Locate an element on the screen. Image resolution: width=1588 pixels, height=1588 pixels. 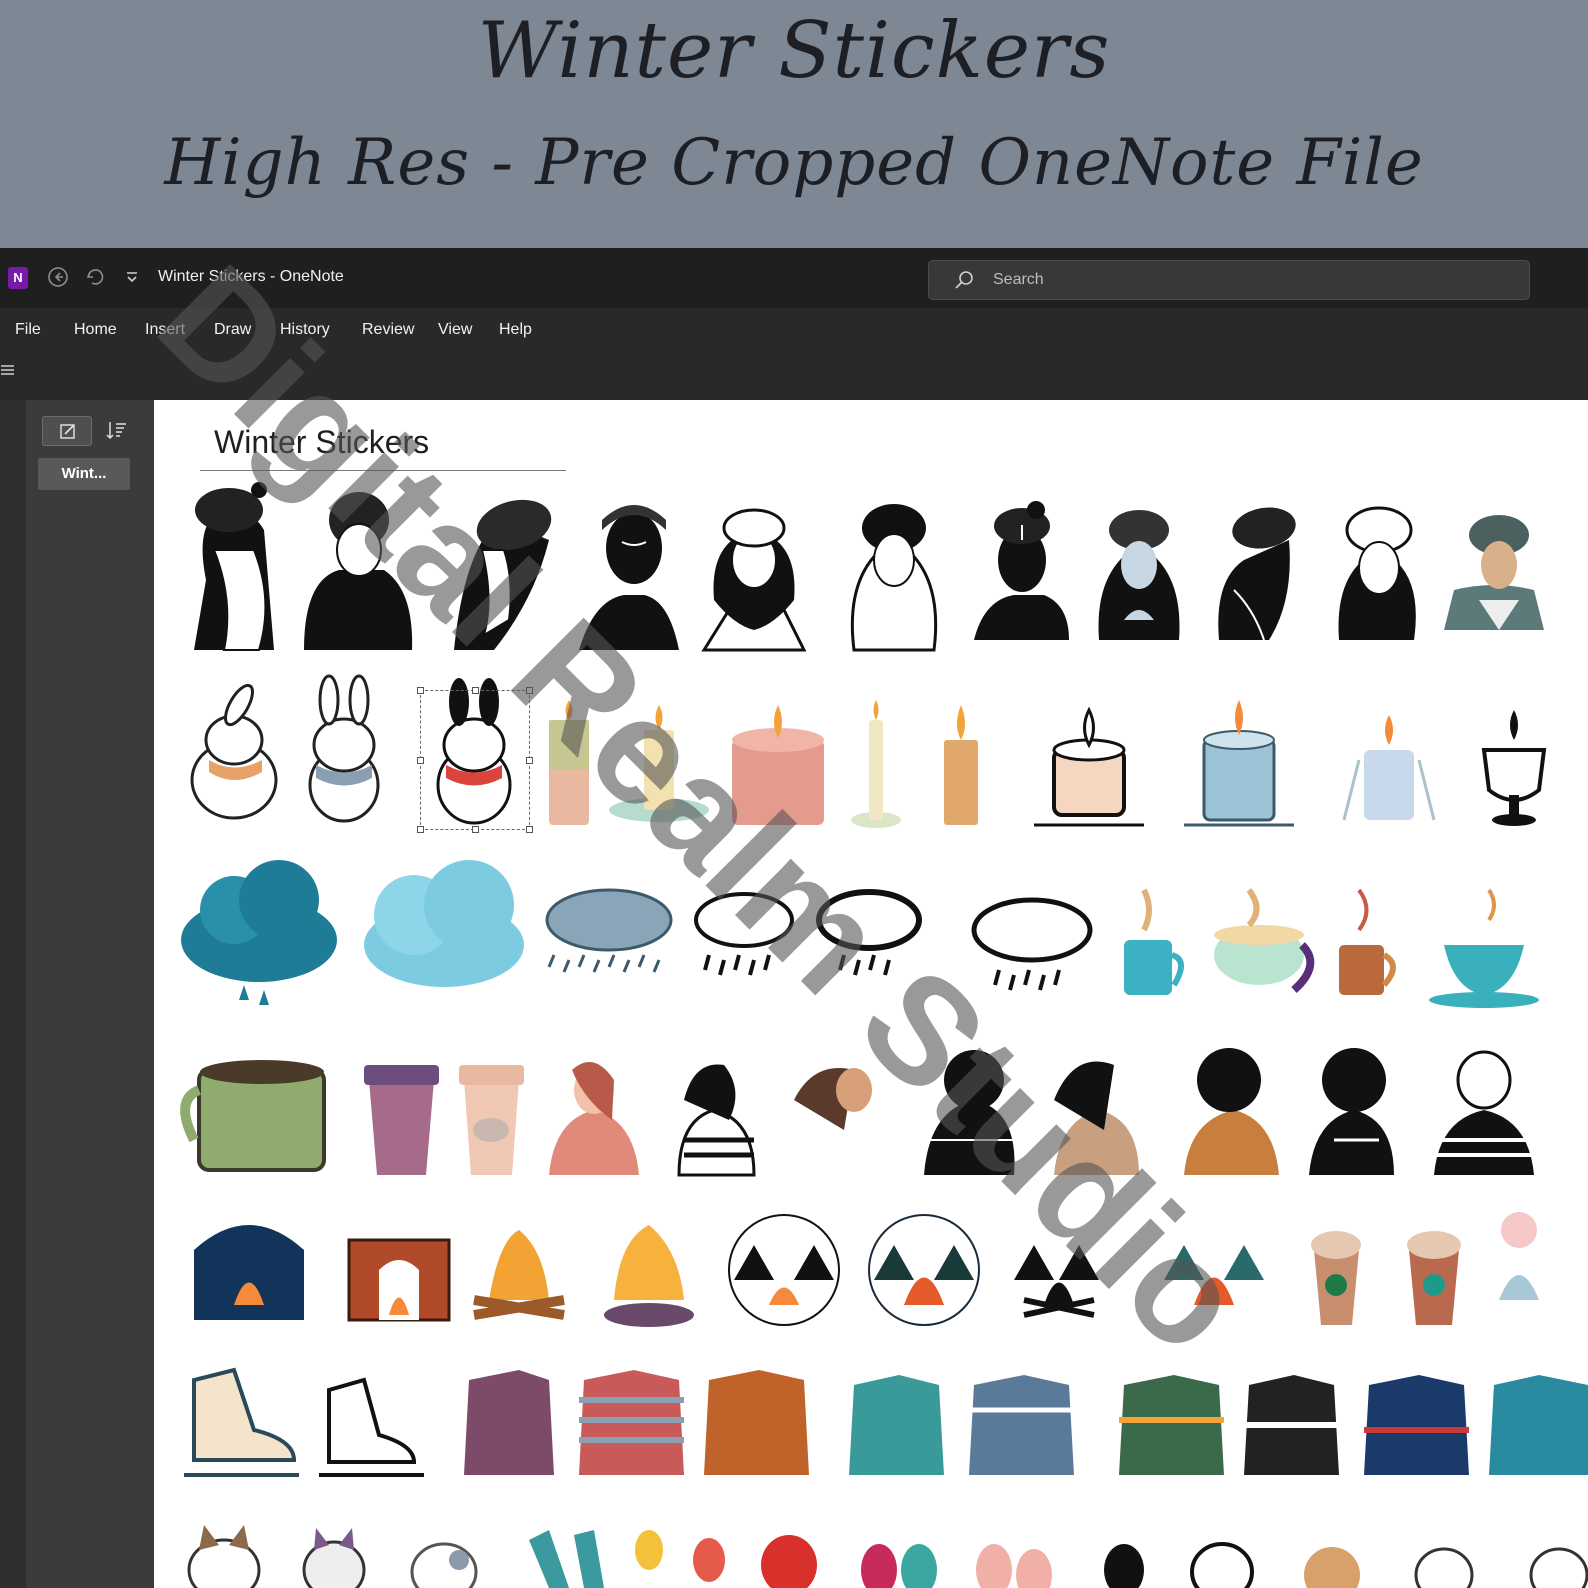
sticker-row-pets-mittens is located at coordinates (887, 1556).